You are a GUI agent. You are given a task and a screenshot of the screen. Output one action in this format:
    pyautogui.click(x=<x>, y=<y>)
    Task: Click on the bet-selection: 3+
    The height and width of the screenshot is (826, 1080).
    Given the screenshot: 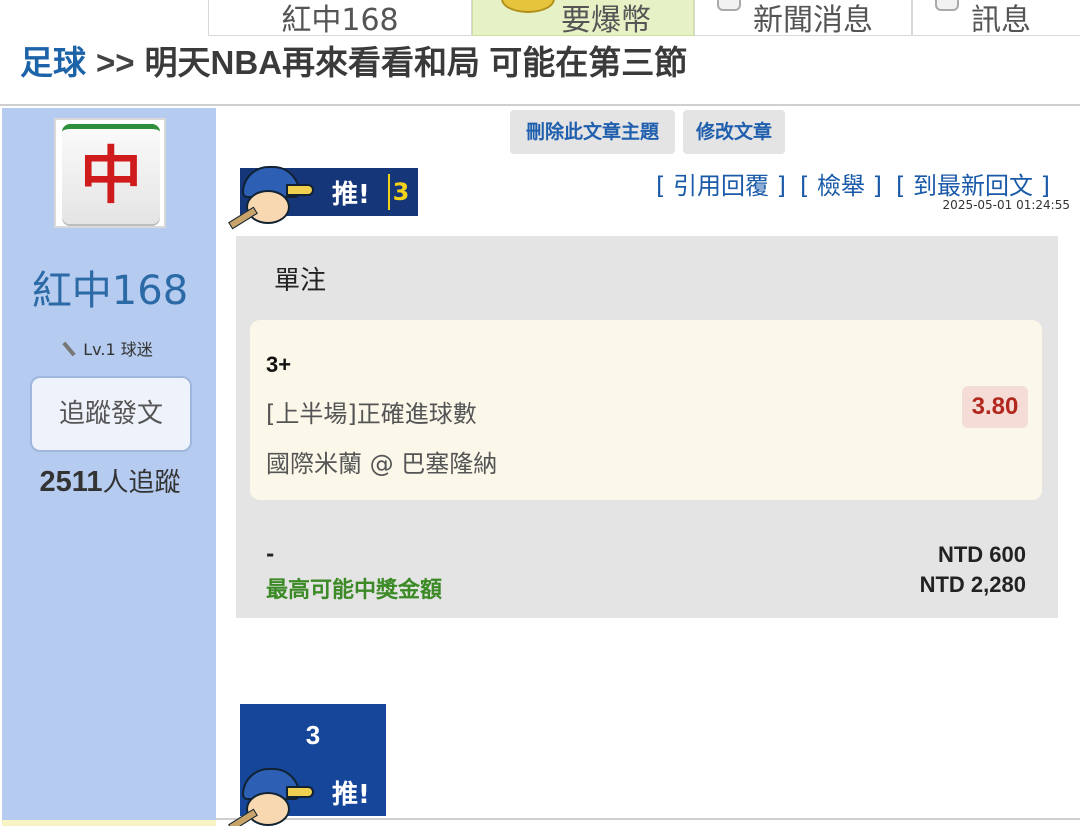 What is the action you would take?
    pyautogui.click(x=279, y=364)
    